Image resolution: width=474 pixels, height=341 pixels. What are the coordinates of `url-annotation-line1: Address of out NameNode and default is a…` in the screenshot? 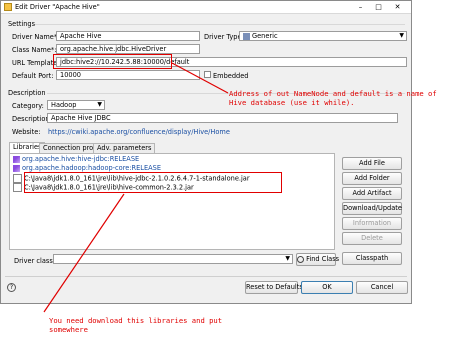 It's located at (333, 93).